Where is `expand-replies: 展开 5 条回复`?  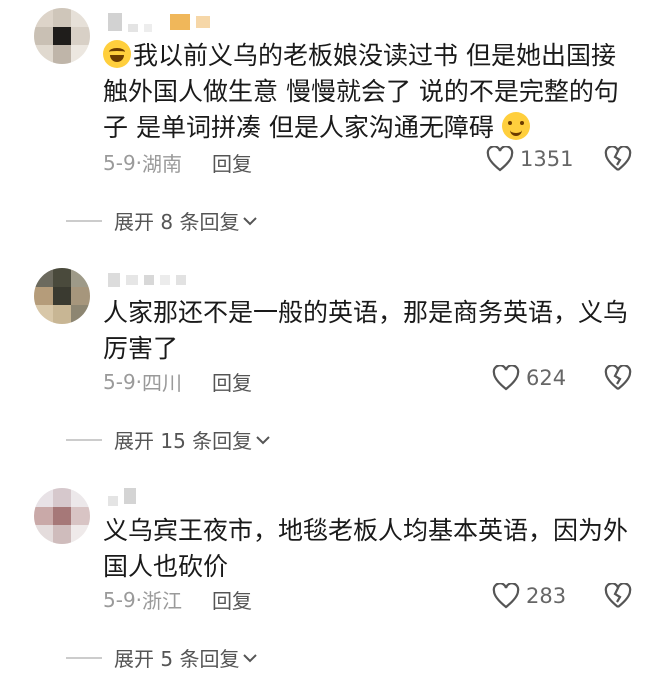
expand-replies: 展开 5 条回复 is located at coordinates (162, 657).